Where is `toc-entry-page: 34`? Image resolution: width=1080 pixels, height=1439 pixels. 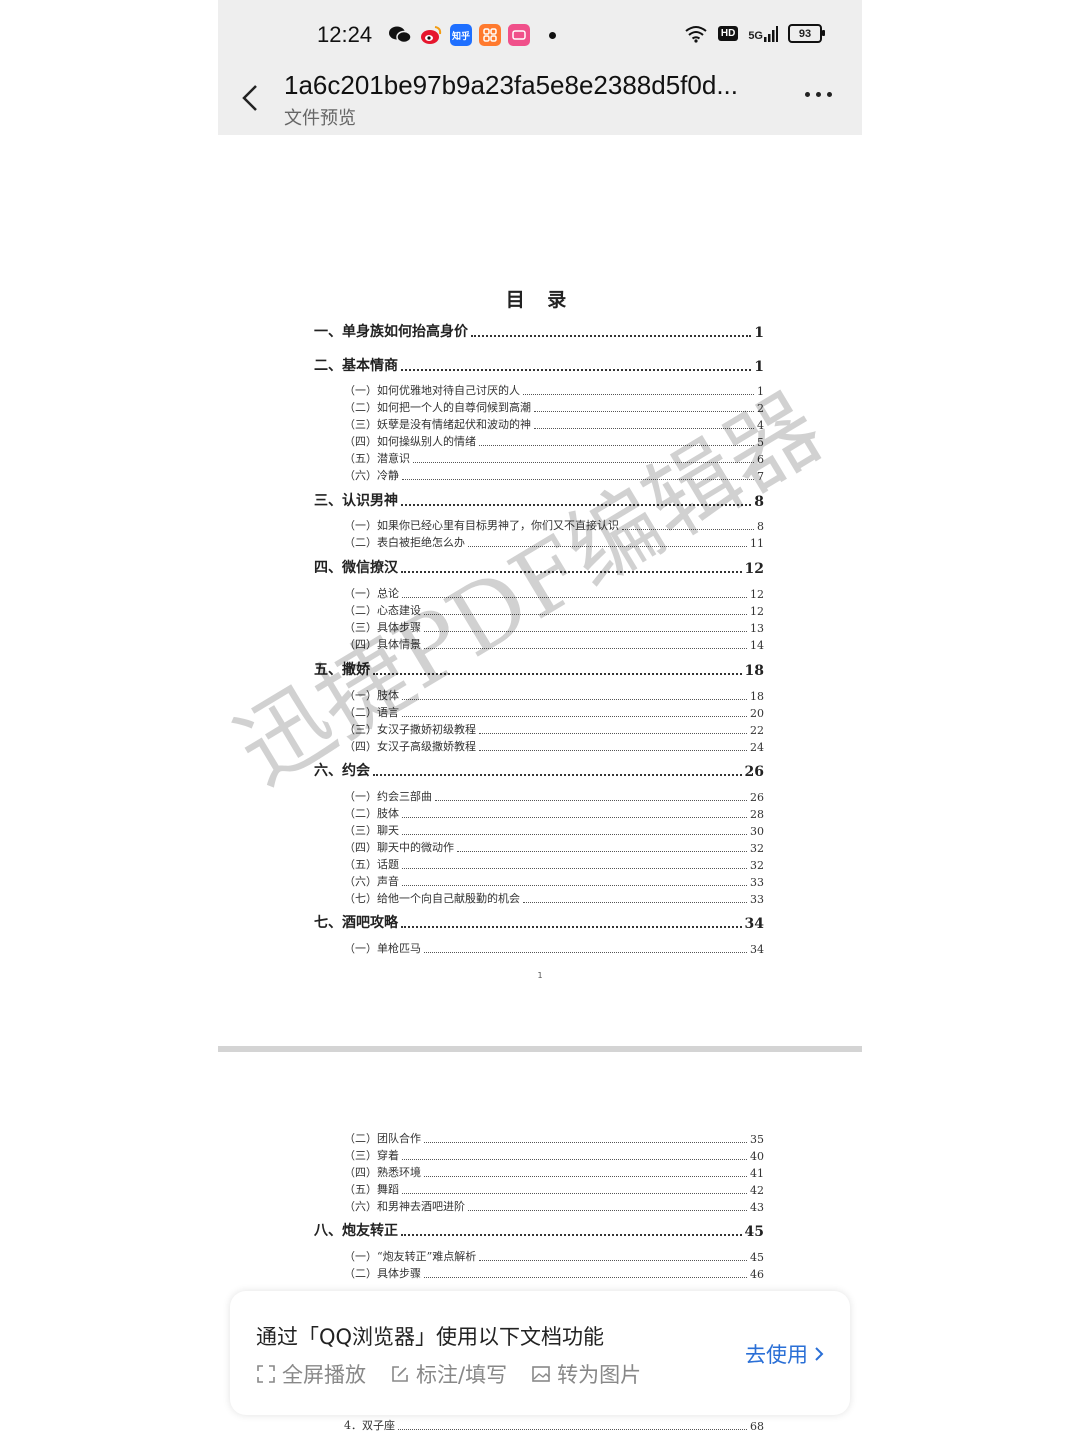 toc-entry-page: 34 is located at coordinates (754, 924).